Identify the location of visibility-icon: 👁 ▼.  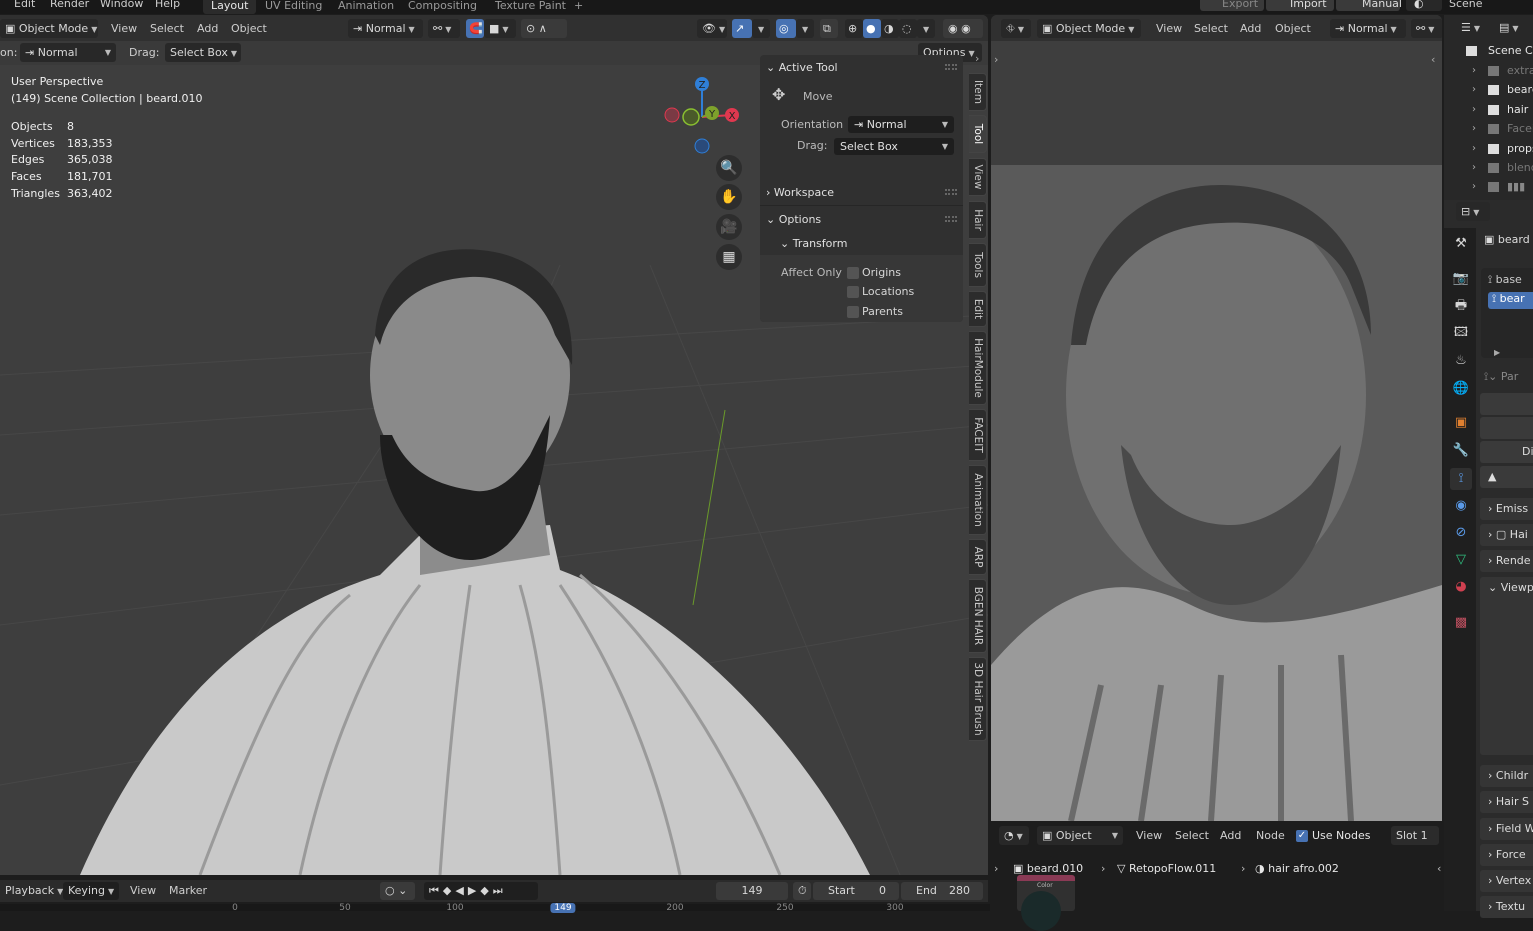
(712, 28).